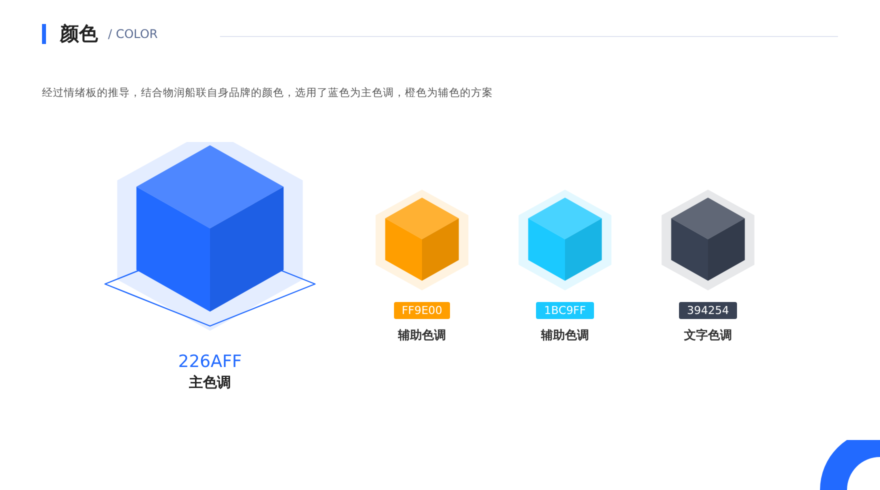 The height and width of the screenshot is (490, 880). Describe the element at coordinates (850, 465) in the screenshot. I see `corner-arc-decoration` at that location.